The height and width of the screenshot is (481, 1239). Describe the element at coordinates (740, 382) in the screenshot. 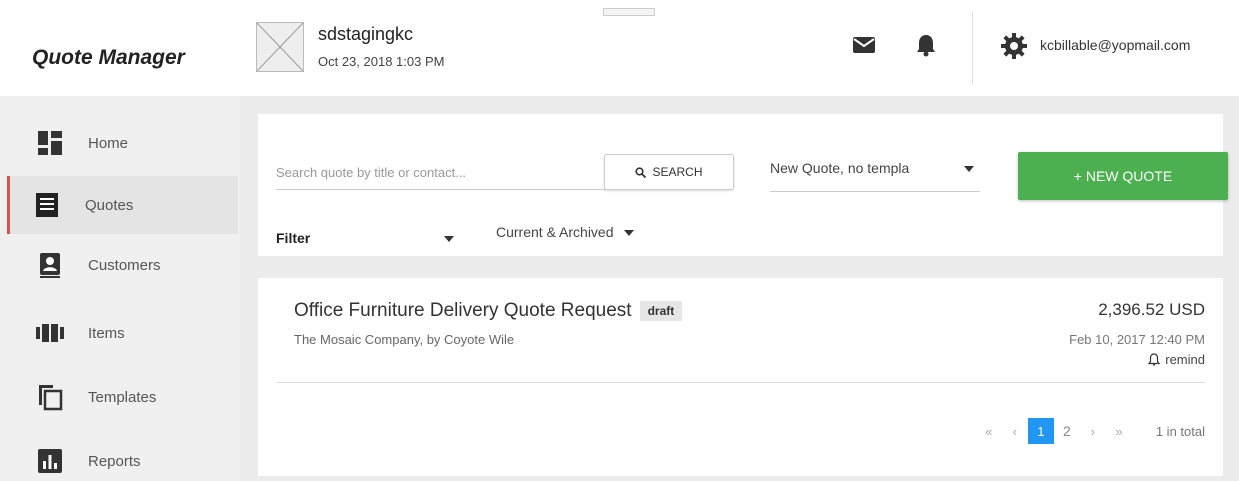

I see `row-divider` at that location.